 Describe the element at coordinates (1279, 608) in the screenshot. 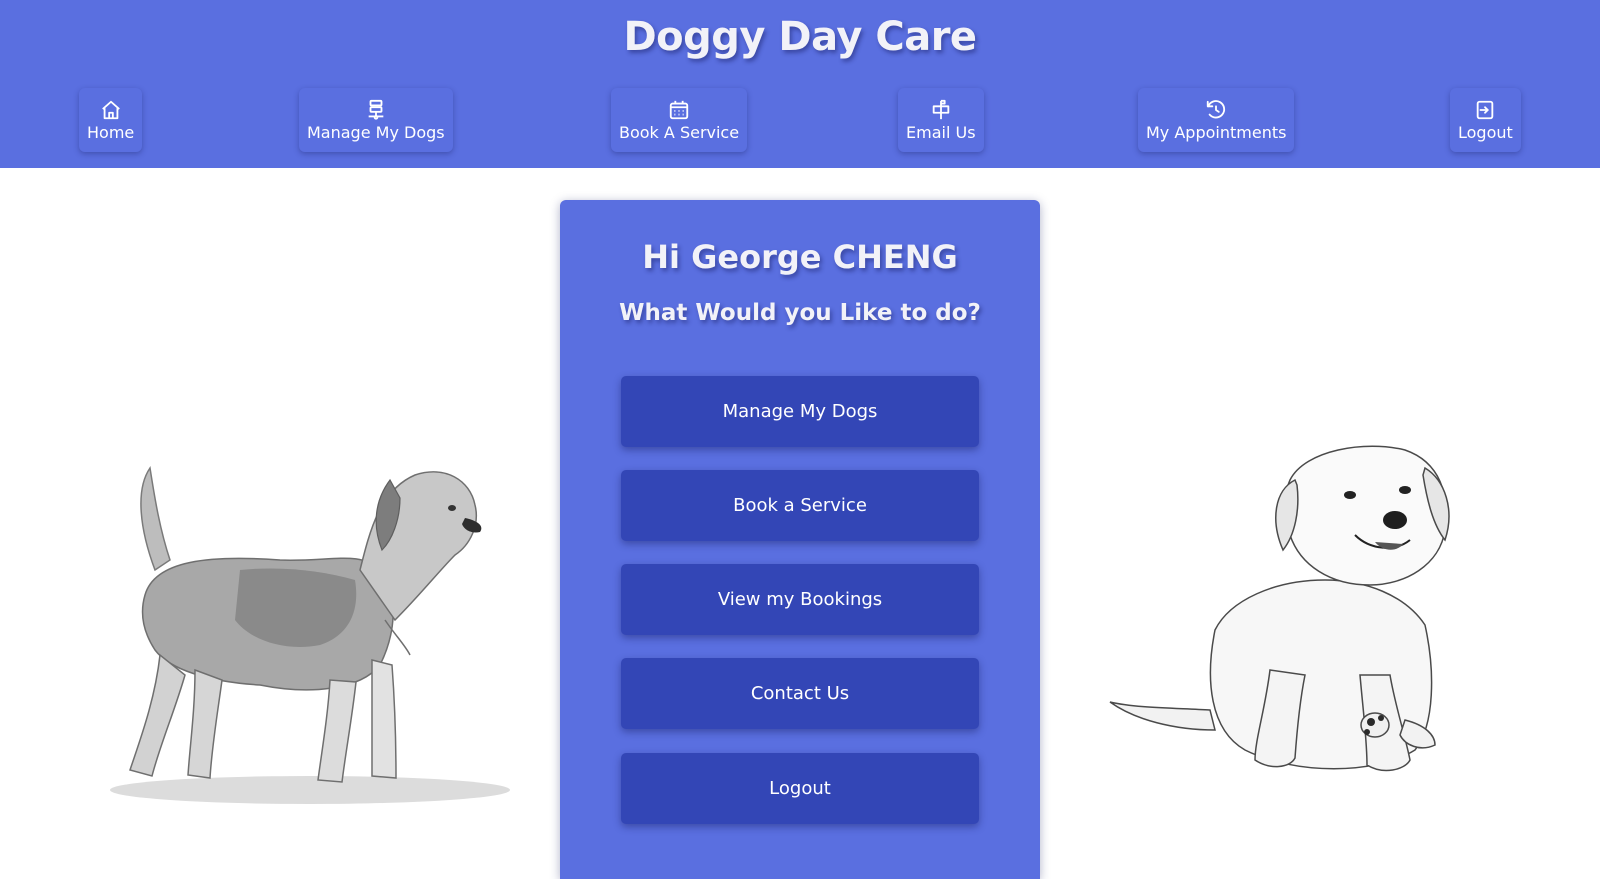

I see `puppy-illustration` at that location.